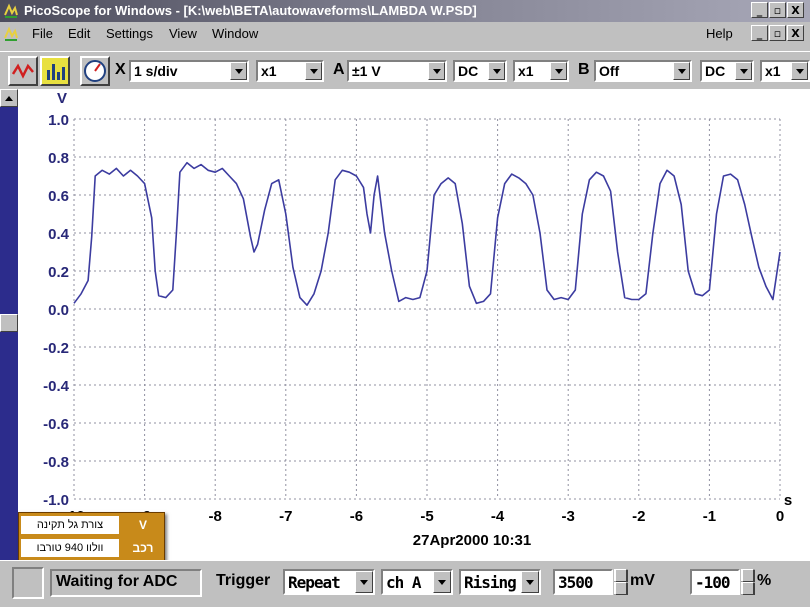  I want to click on trigger-channel-value: ch A, so click(404, 582).